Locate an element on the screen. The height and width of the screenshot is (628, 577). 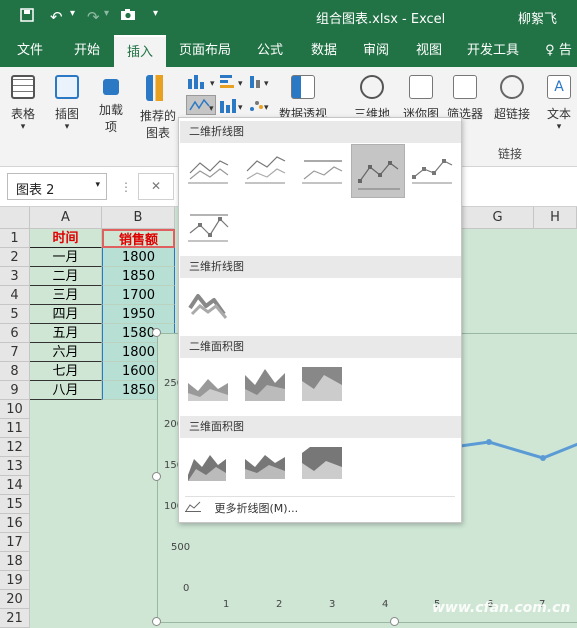
row-header: 20 is located at coordinates (15, 599).